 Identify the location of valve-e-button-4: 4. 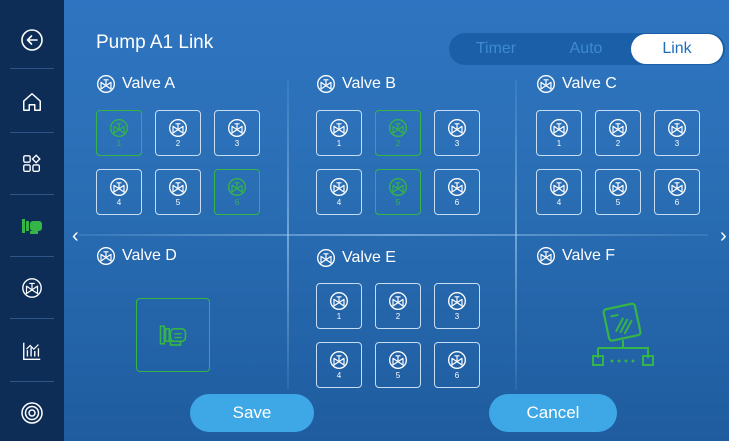
(339, 365).